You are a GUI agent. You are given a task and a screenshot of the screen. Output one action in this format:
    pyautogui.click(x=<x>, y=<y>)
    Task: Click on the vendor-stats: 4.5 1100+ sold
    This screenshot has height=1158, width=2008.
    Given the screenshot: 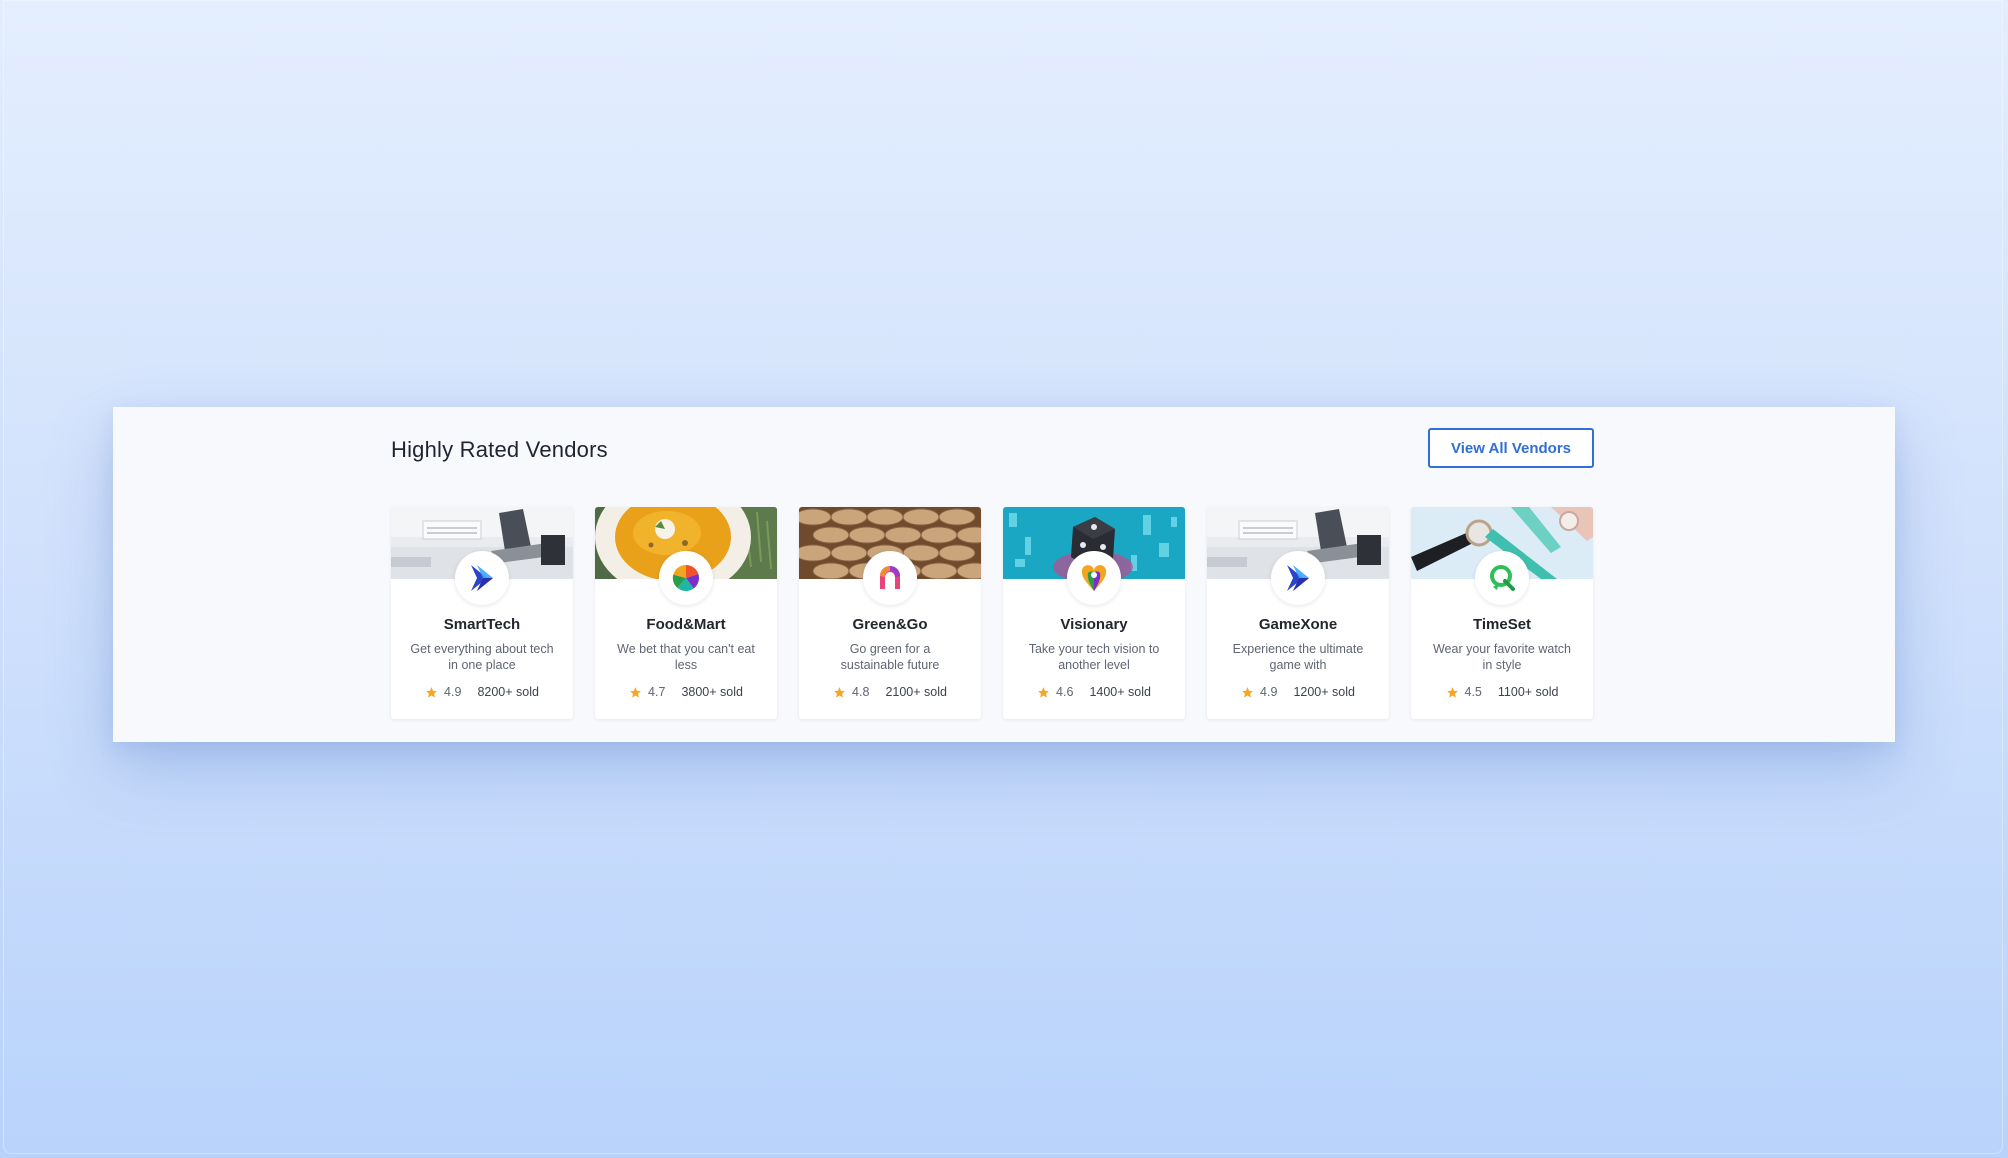 What is the action you would take?
    pyautogui.click(x=1502, y=692)
    